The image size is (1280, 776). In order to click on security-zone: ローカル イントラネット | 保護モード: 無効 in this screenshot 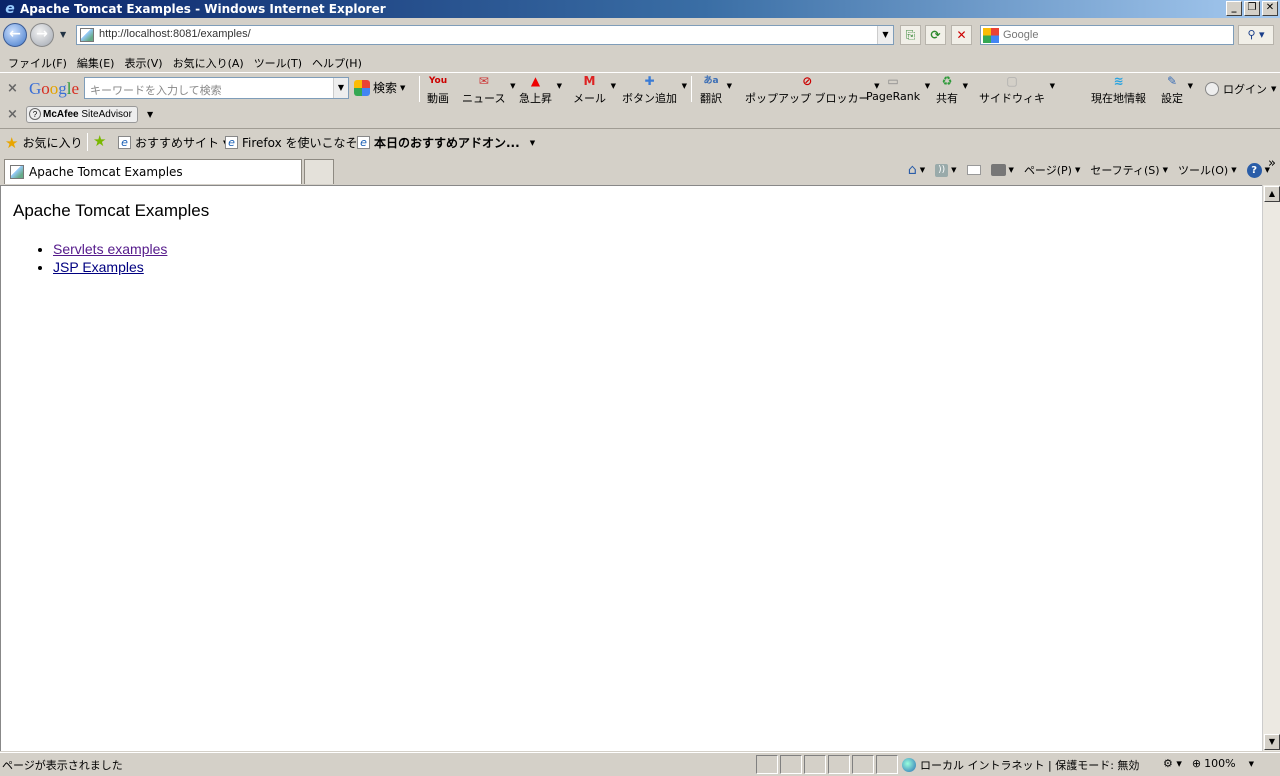, I will do `click(1020, 765)`.